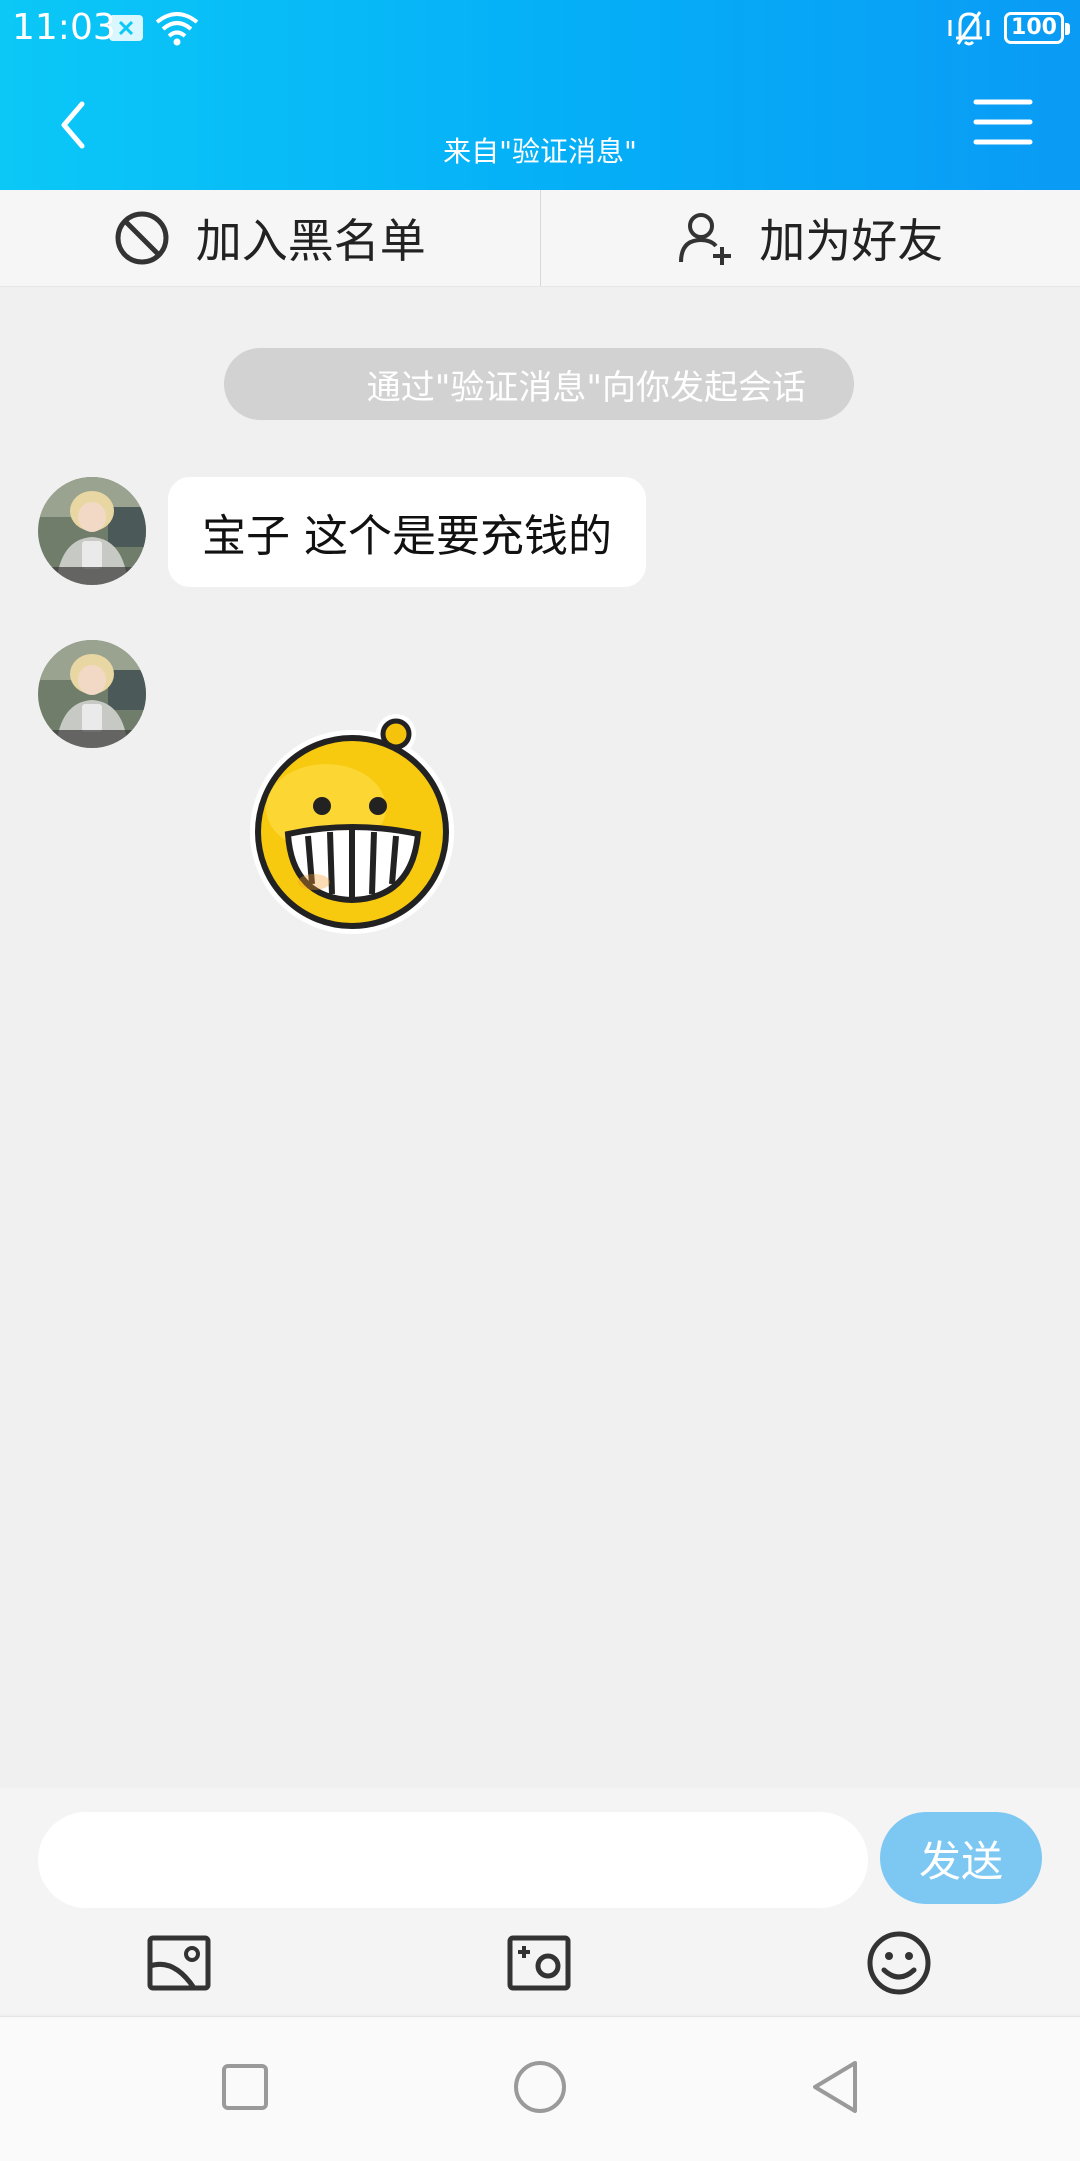 The height and width of the screenshot is (2161, 1080). Describe the element at coordinates (245, 2087) in the screenshot. I see `recents-square-icon` at that location.